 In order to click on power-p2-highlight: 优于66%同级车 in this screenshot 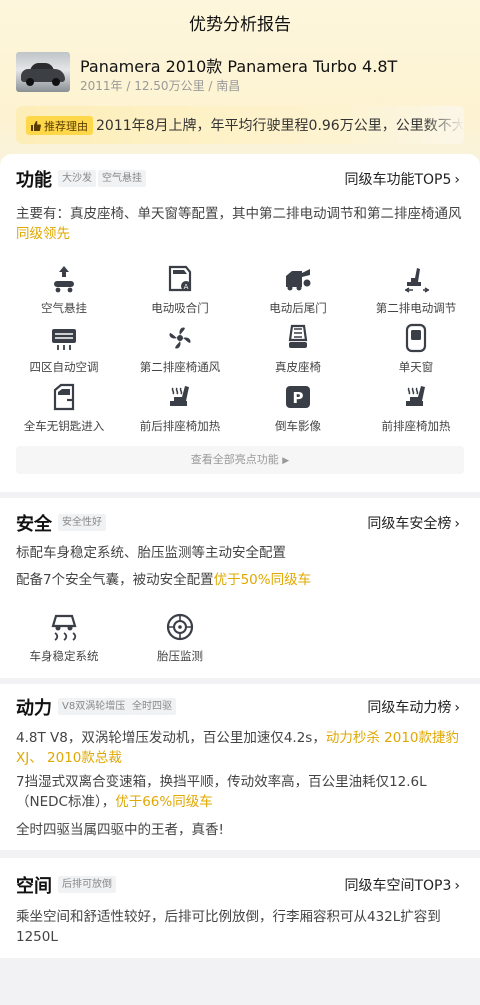, I will do `click(164, 802)`.